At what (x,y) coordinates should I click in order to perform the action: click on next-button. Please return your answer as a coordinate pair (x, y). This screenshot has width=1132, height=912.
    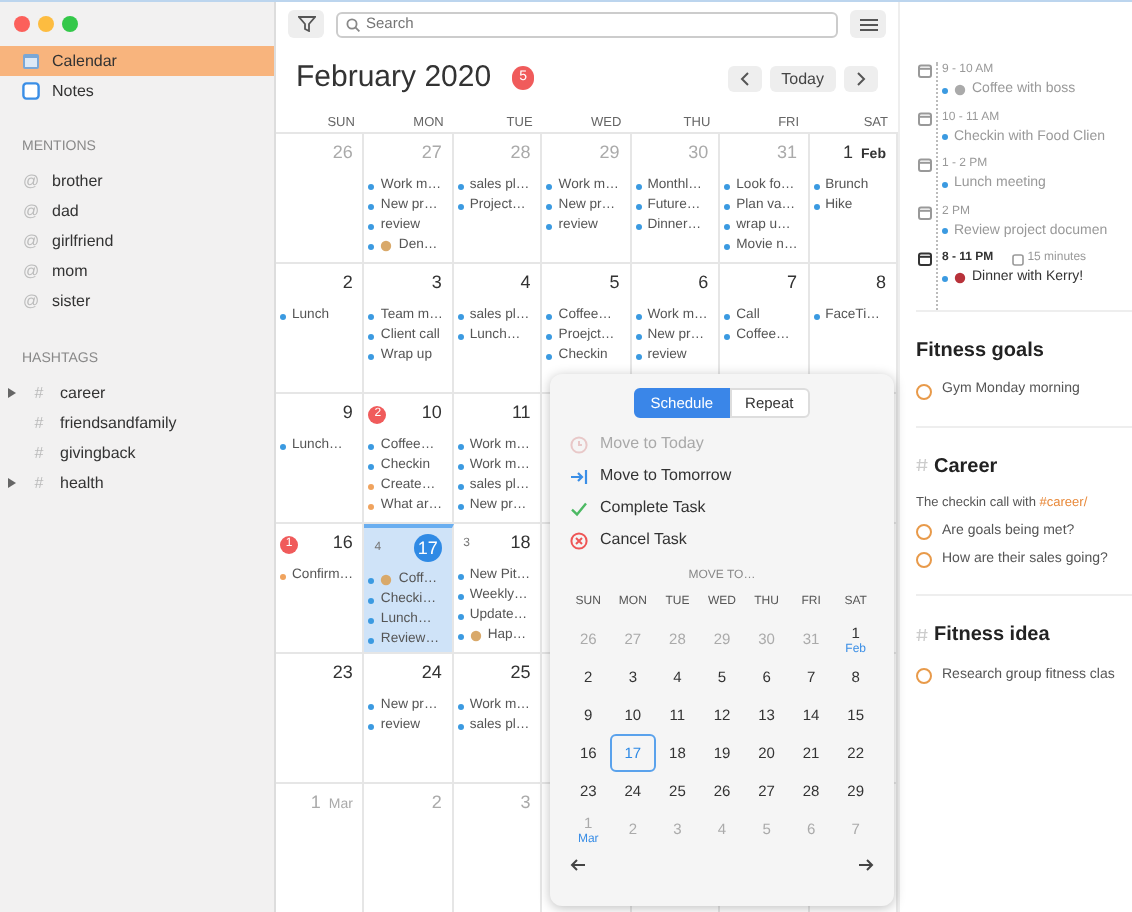
    Looking at the image, I should click on (861, 78).